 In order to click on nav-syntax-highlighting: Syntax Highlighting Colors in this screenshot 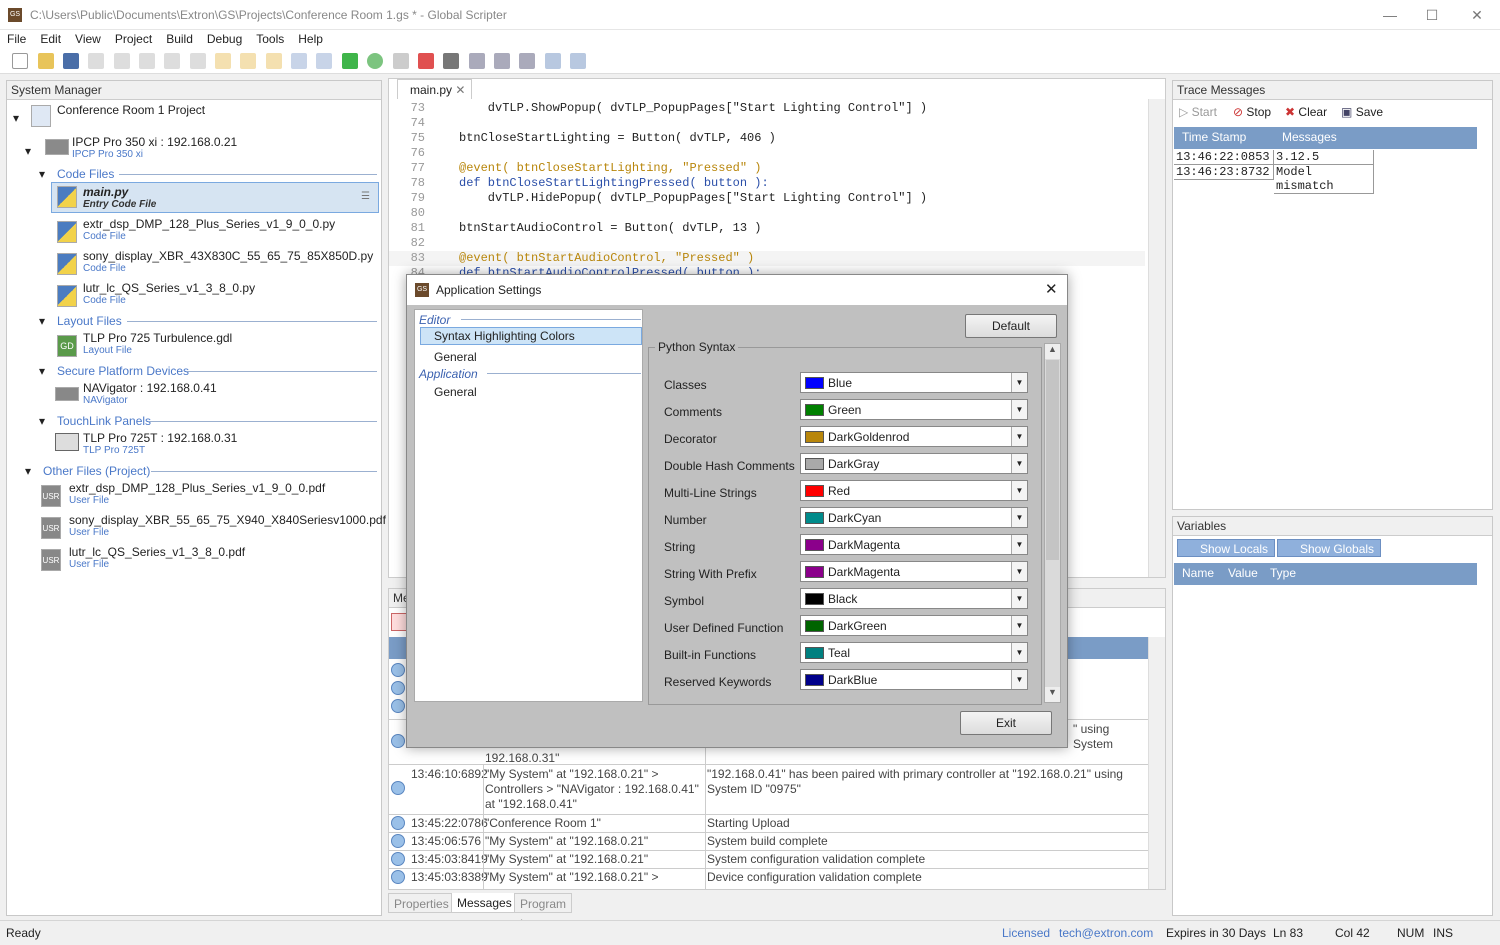, I will do `click(531, 336)`.